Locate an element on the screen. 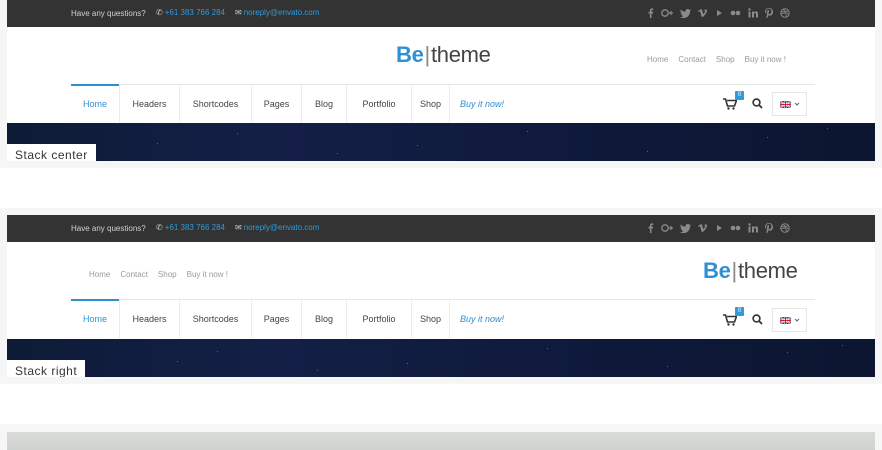  hero-banner: Stack right is located at coordinates (441, 358).